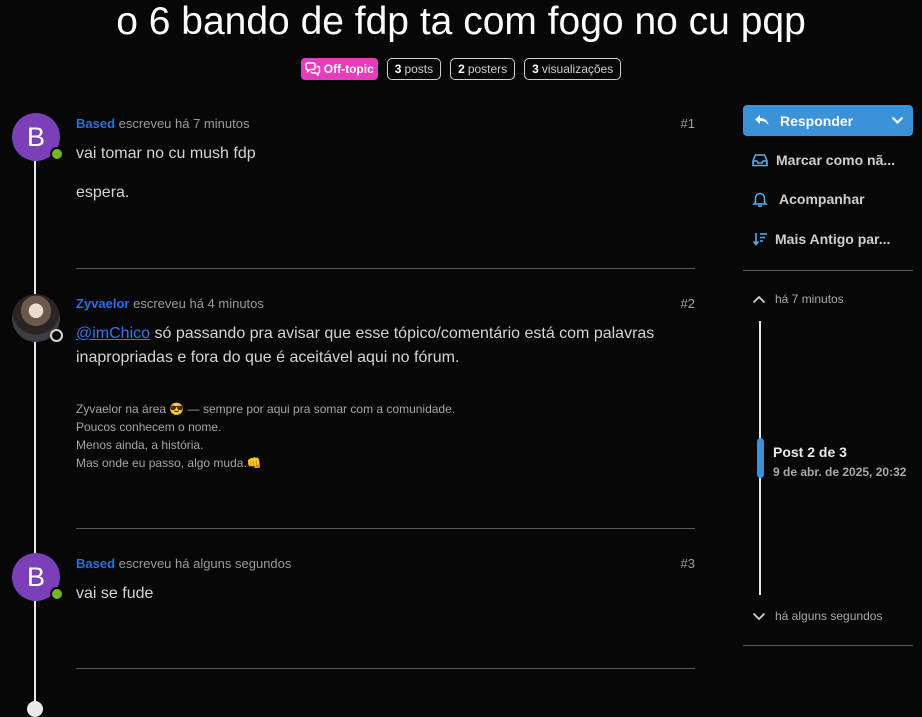  What do you see at coordinates (760, 160) in the screenshot?
I see `inbox-icon` at bounding box center [760, 160].